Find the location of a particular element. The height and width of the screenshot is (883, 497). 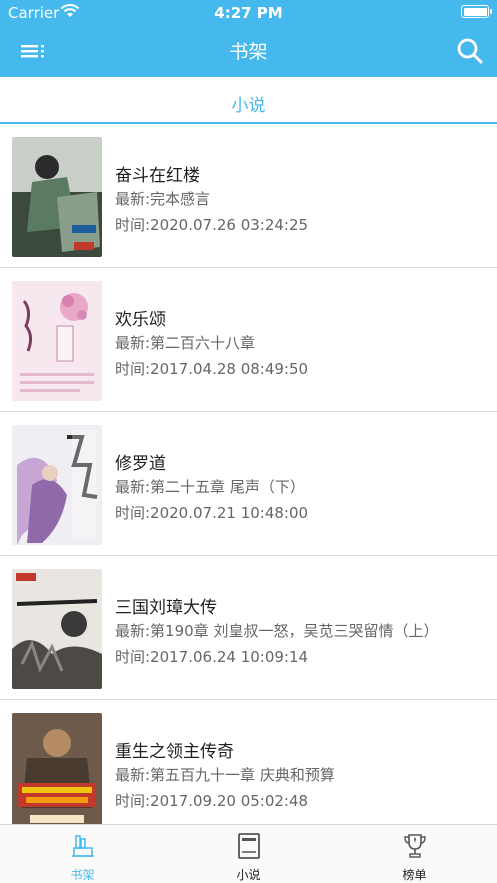

category-segment: 小说 is located at coordinates (248, 100).